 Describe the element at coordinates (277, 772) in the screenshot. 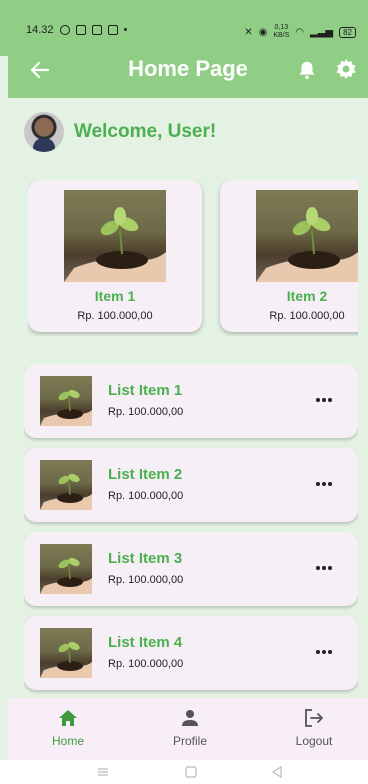

I see `back-system-icon` at that location.